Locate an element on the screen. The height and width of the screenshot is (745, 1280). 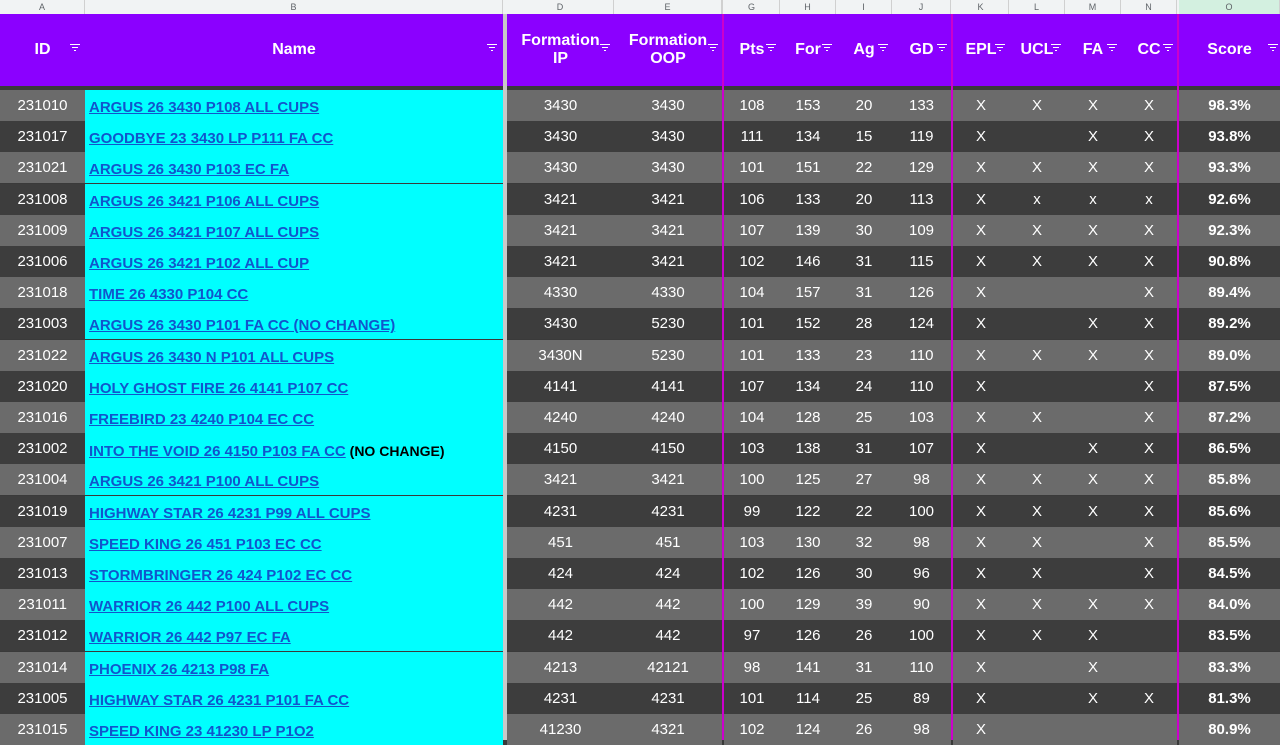
cell-ag: 15 is located at coordinates (864, 137).